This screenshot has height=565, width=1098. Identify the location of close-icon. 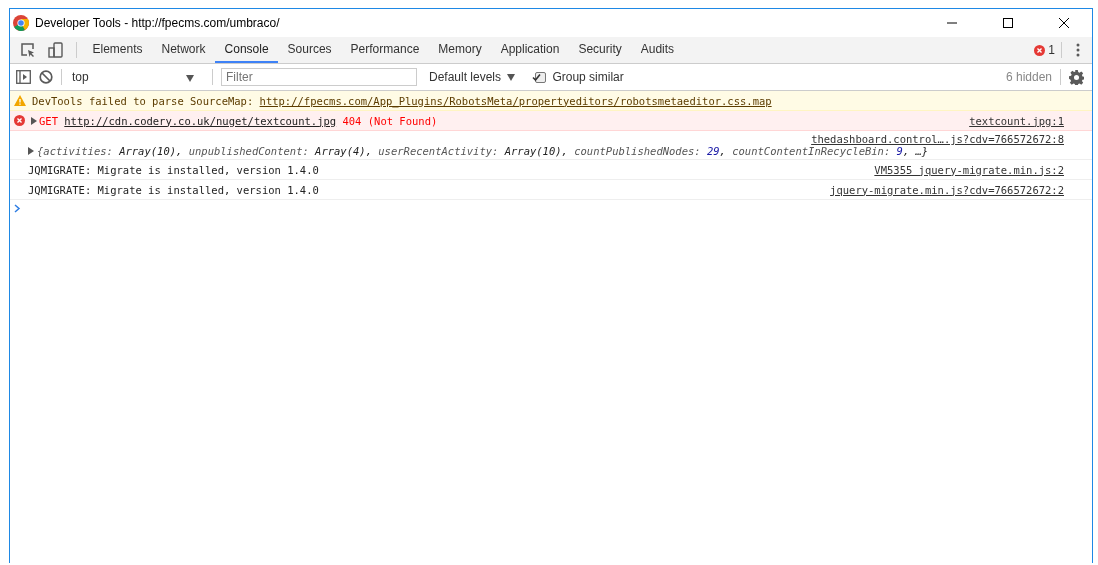
(1064, 23).